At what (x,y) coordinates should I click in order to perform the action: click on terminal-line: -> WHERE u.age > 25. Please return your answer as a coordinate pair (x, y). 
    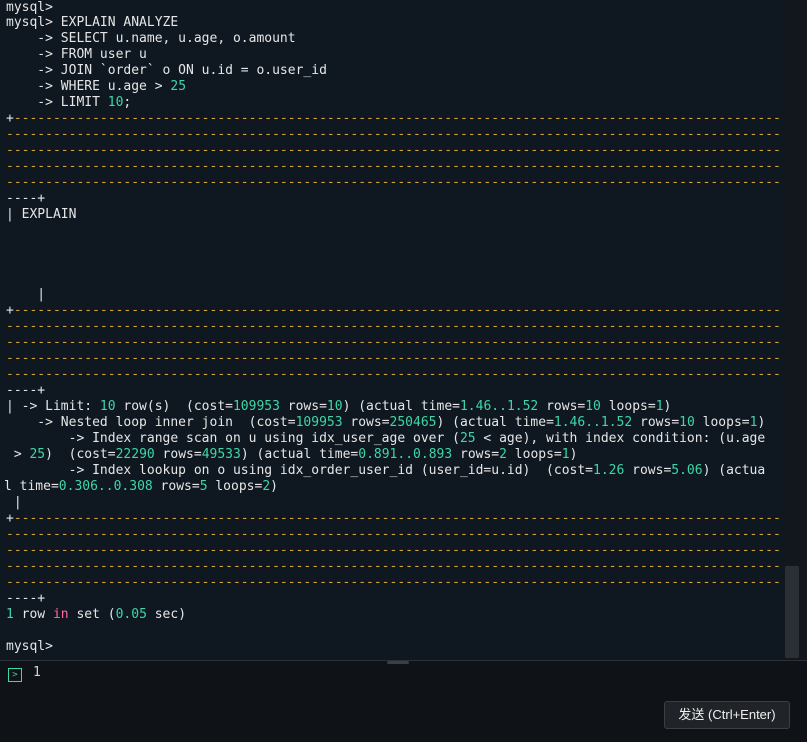
    Looking at the image, I should click on (96, 87).